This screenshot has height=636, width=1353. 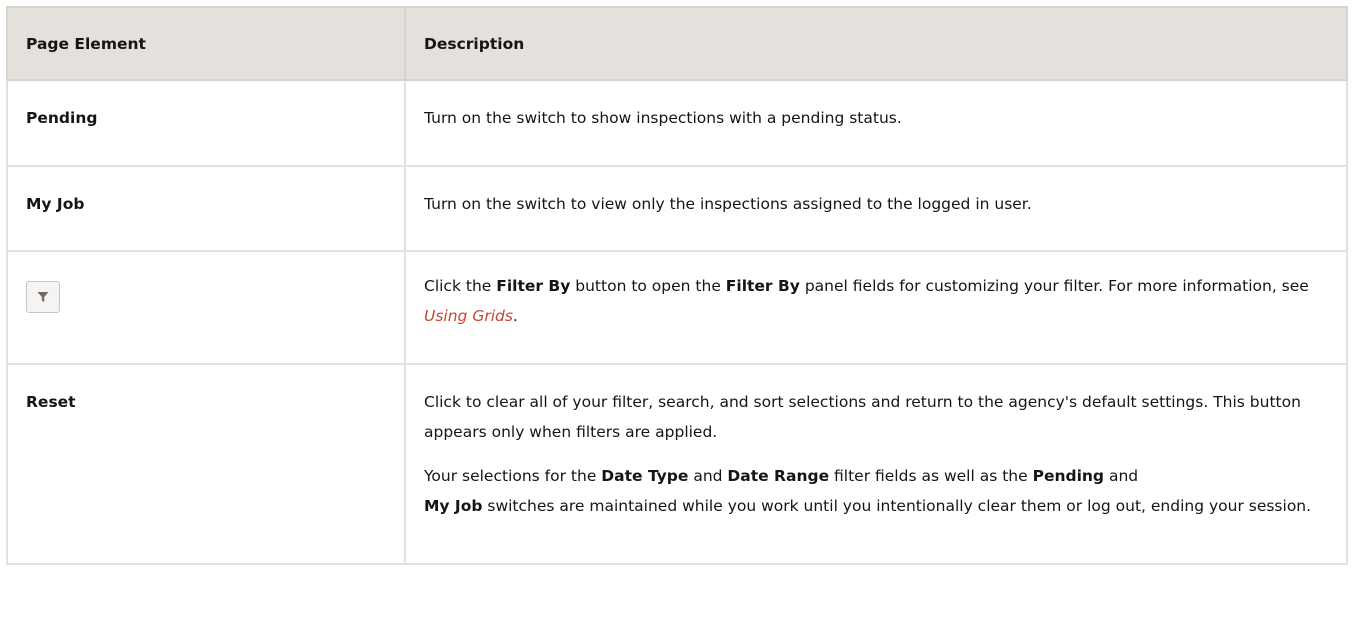 I want to click on element-cell: My Job, so click(x=206, y=208).